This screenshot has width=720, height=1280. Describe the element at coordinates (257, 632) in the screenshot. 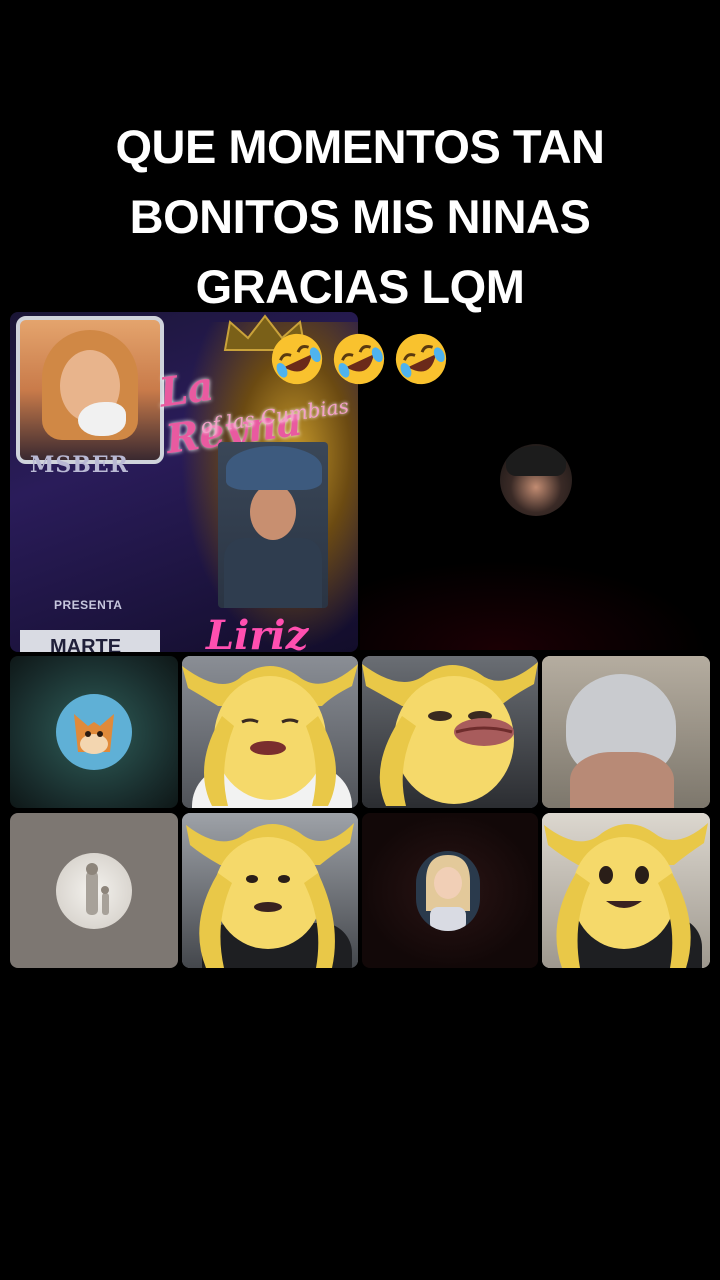

I see `poster-name: Liriz` at that location.